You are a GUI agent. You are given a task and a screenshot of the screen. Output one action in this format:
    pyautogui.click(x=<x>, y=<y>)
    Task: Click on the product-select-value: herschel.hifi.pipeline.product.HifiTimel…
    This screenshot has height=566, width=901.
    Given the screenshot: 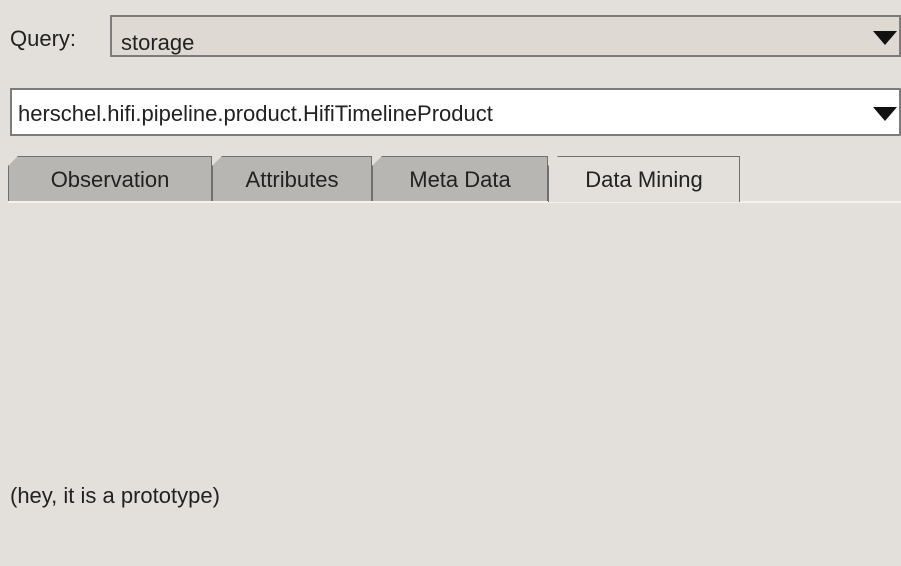 What is the action you would take?
    pyautogui.click(x=255, y=113)
    